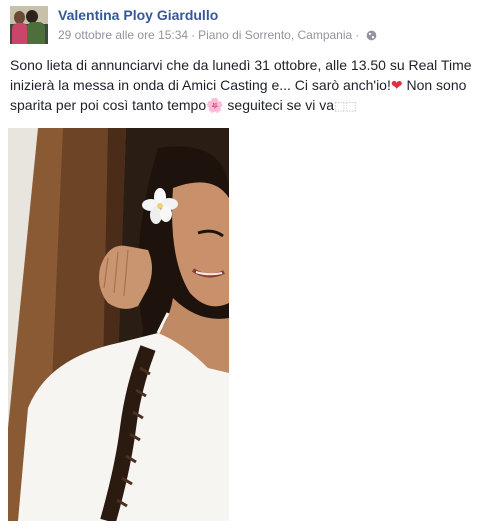 Image resolution: width=502 pixels, height=529 pixels. I want to click on message-text-3: seguiteci se vi va, so click(279, 105).